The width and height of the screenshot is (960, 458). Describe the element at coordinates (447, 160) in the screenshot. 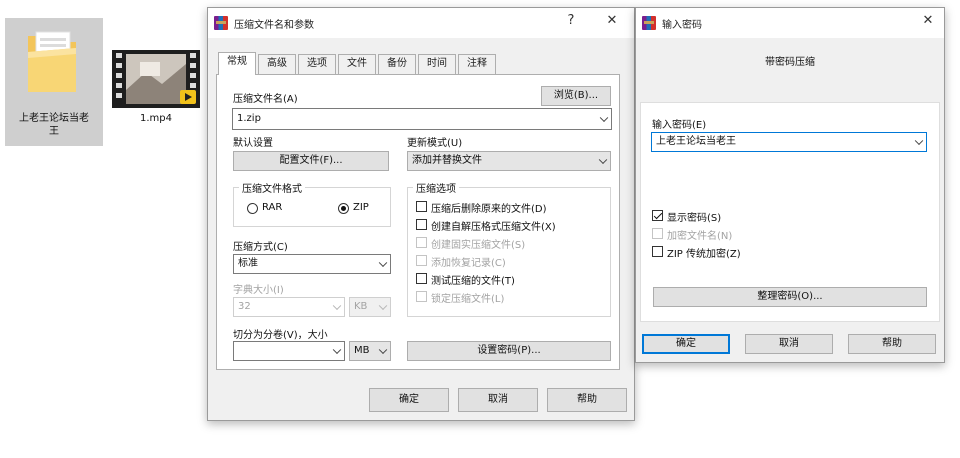

I see `update-mode-value: 添加并替换文件` at that location.